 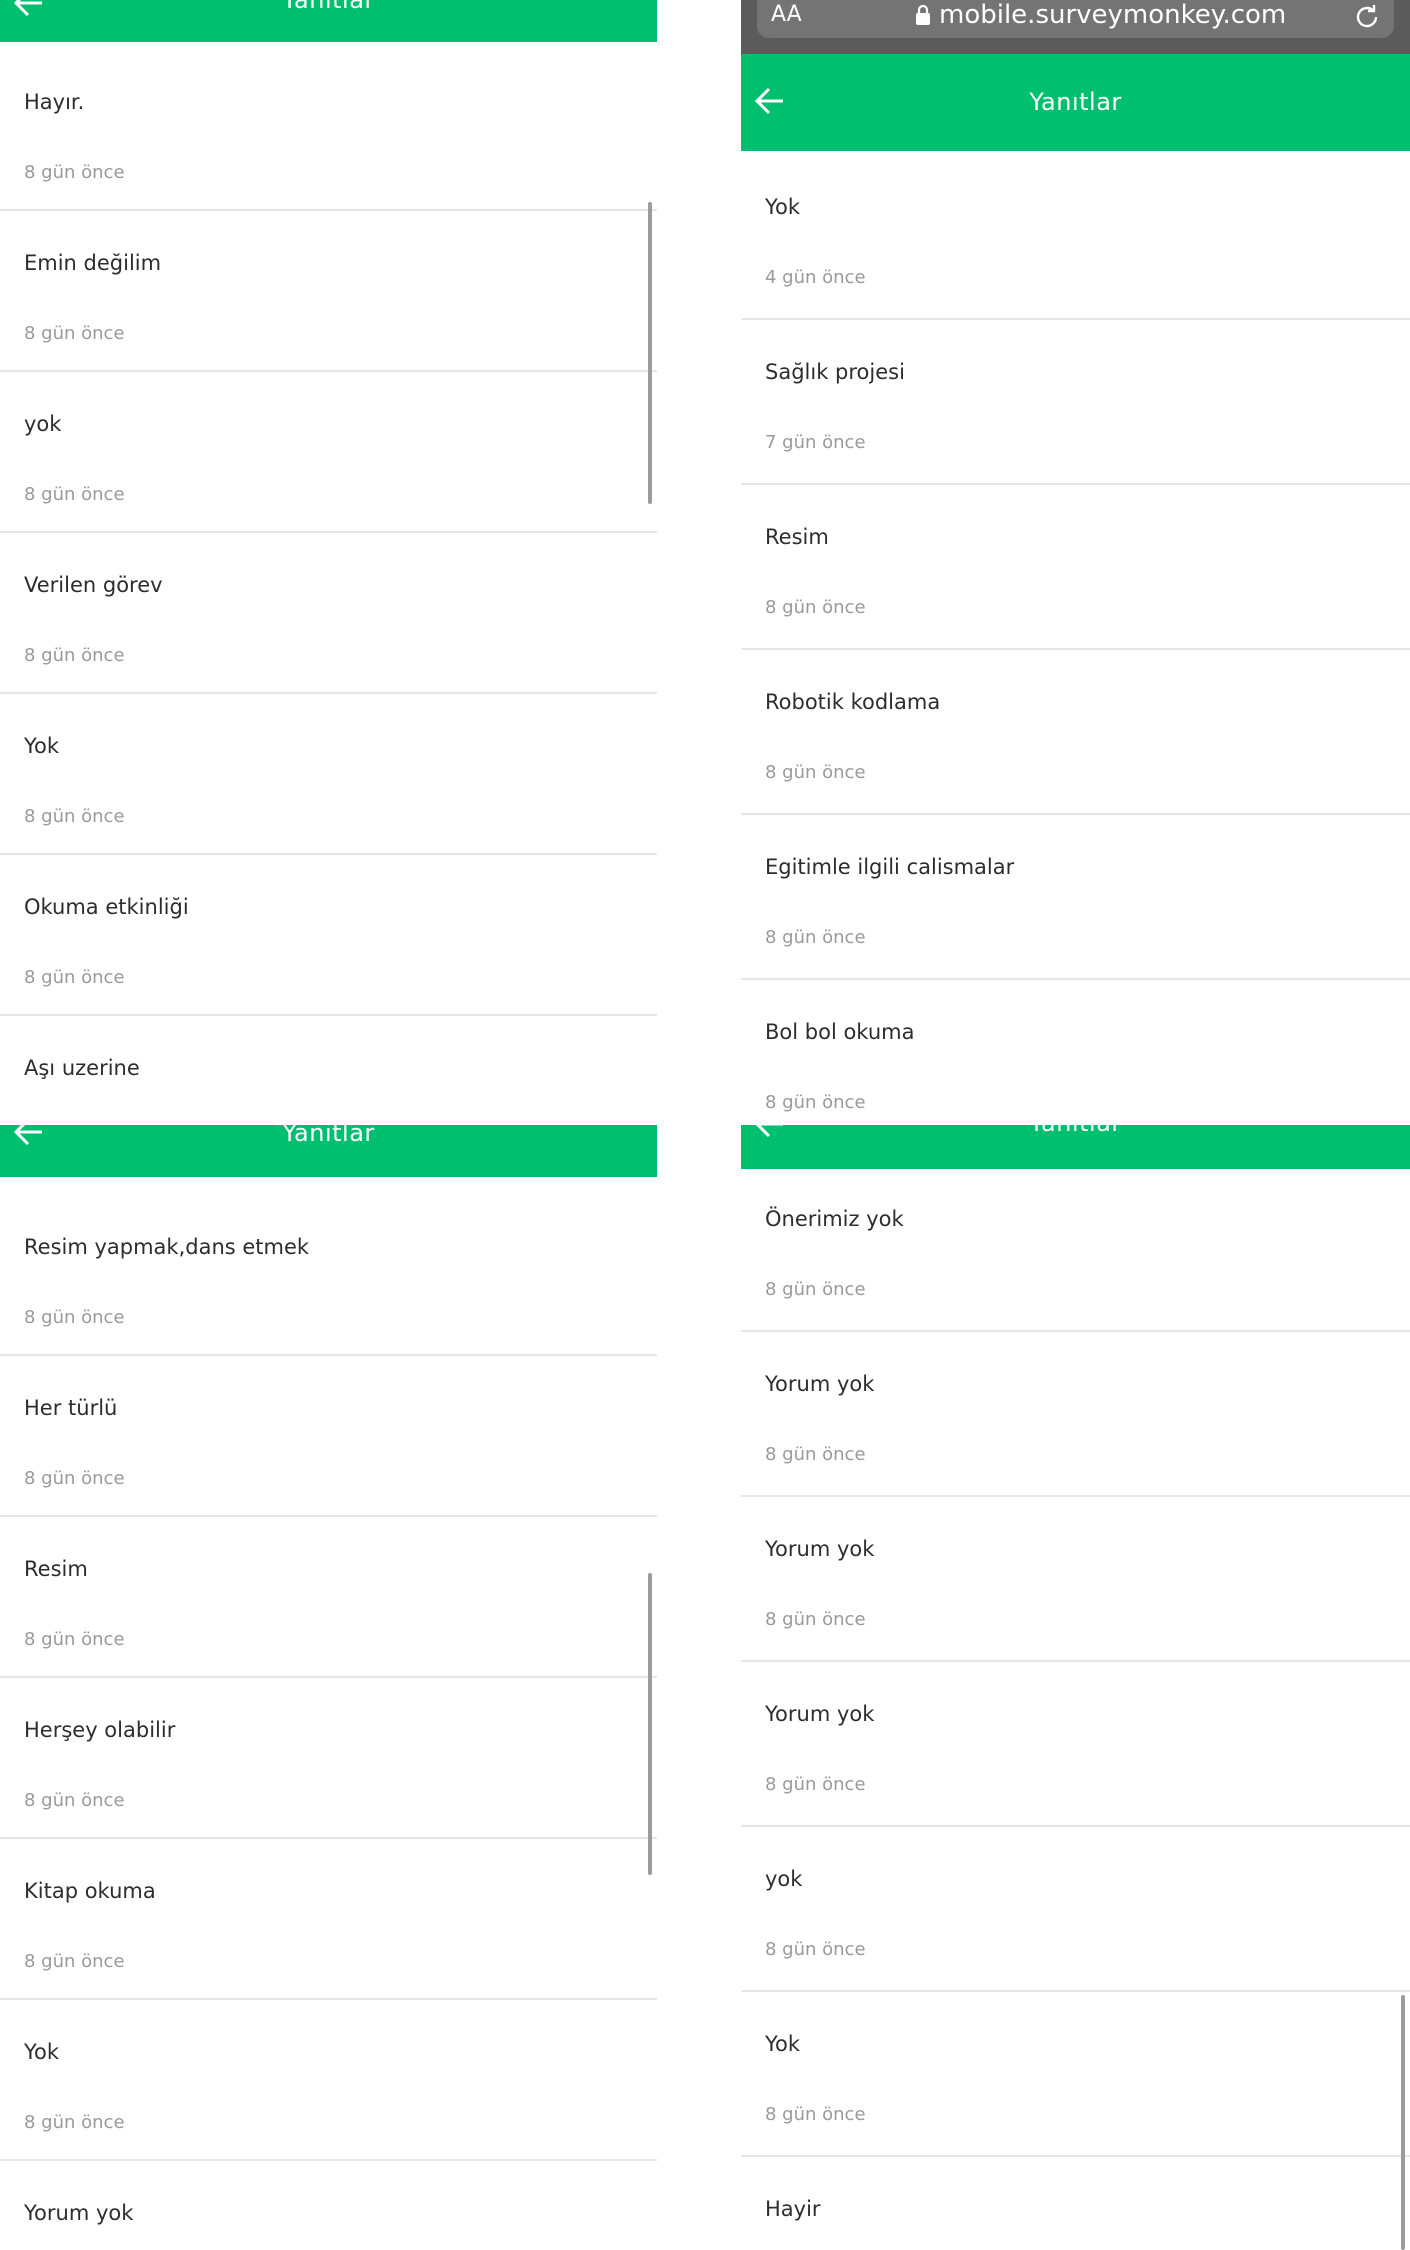 What do you see at coordinates (328, 1436) in the screenshot?
I see `response-item: Her türlü 8 gün önce` at bounding box center [328, 1436].